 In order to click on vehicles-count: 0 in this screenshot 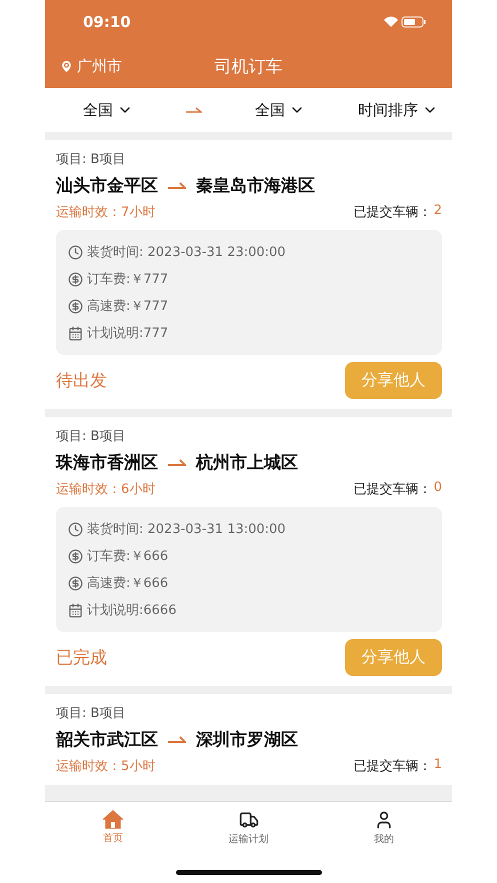, I will do `click(438, 488)`.